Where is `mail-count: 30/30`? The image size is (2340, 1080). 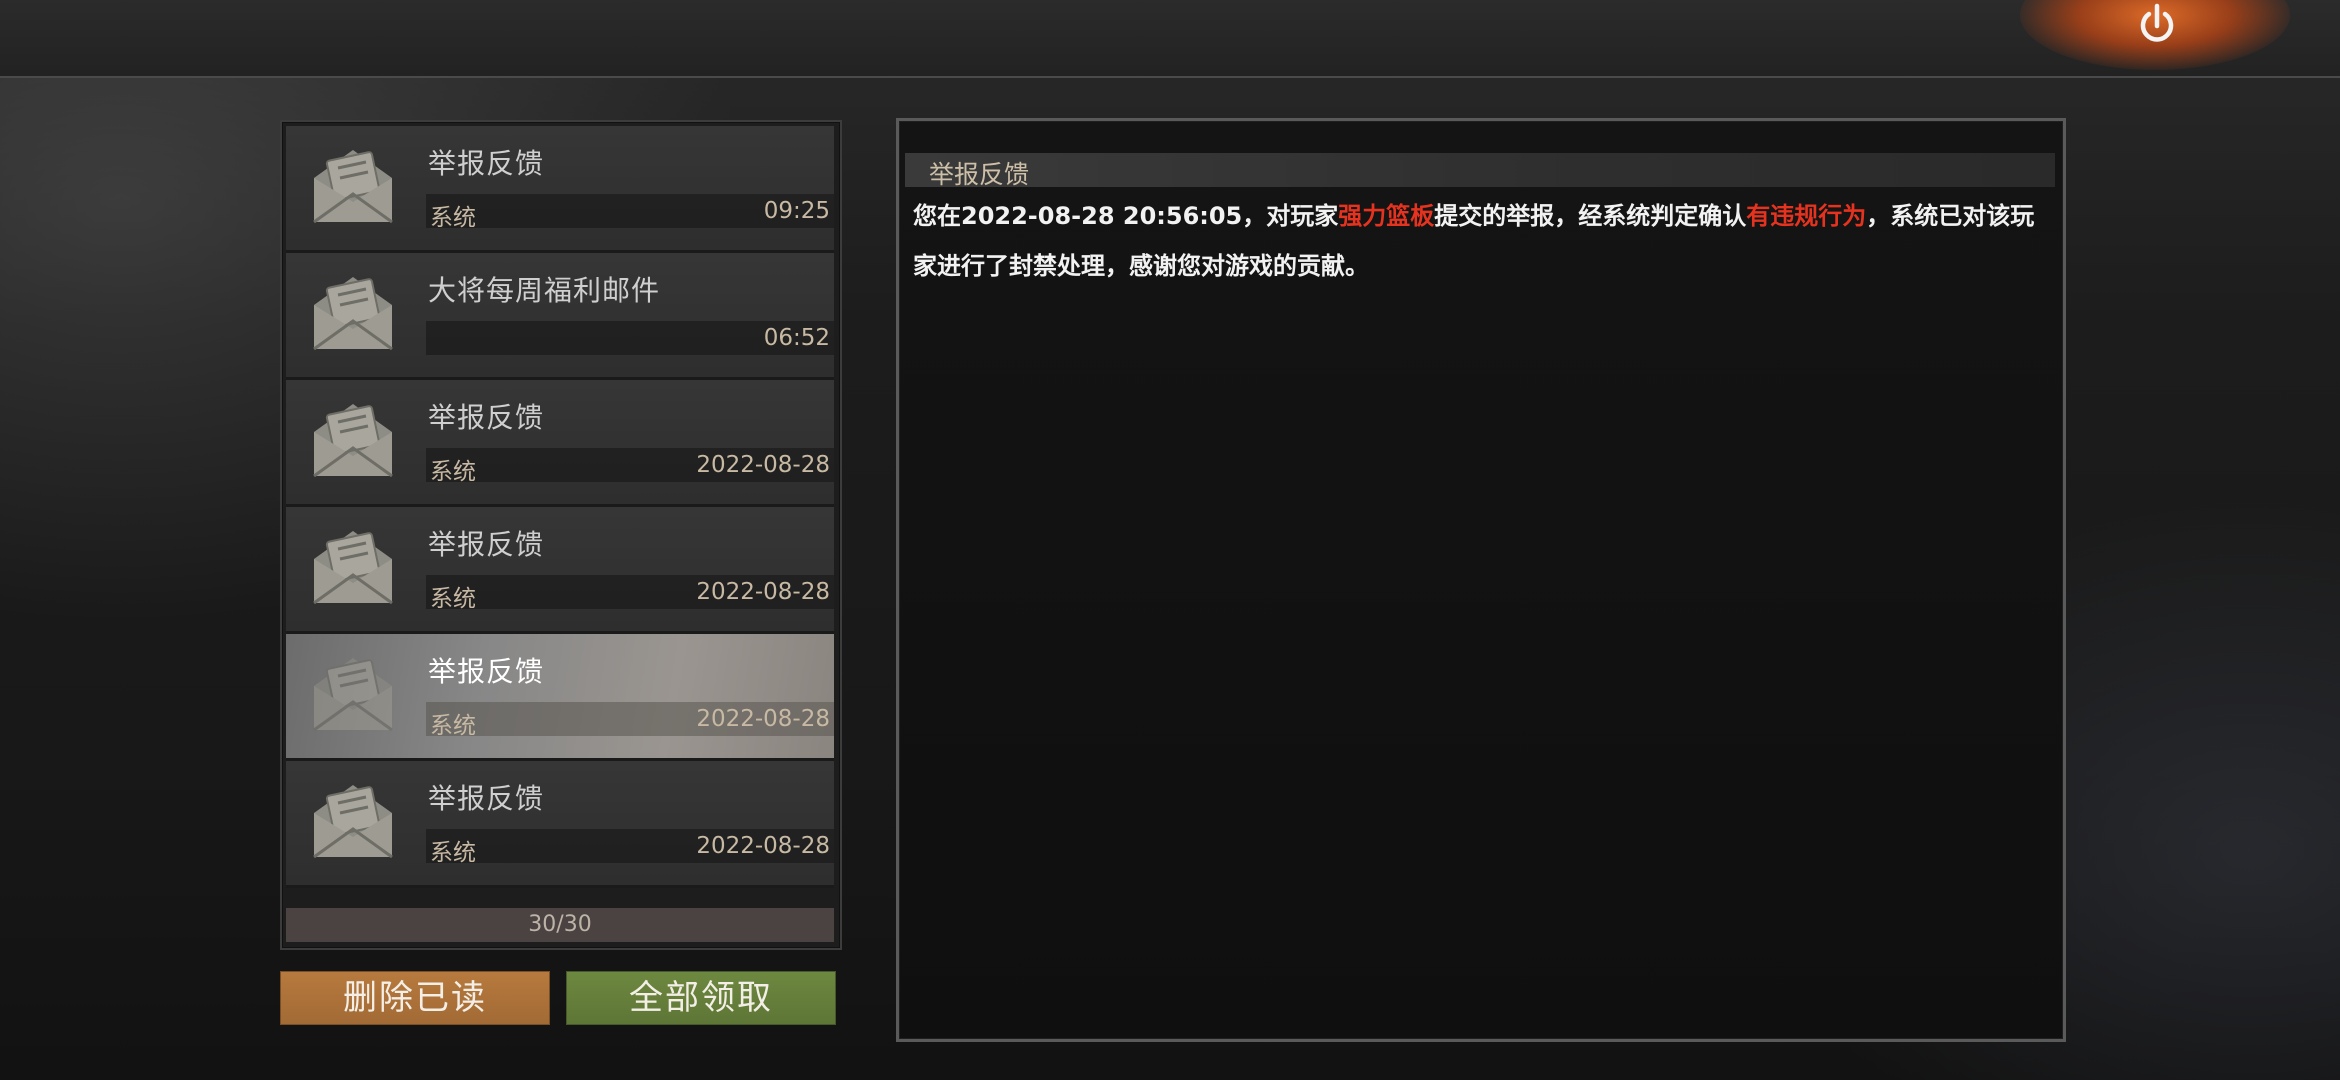 mail-count: 30/30 is located at coordinates (560, 925).